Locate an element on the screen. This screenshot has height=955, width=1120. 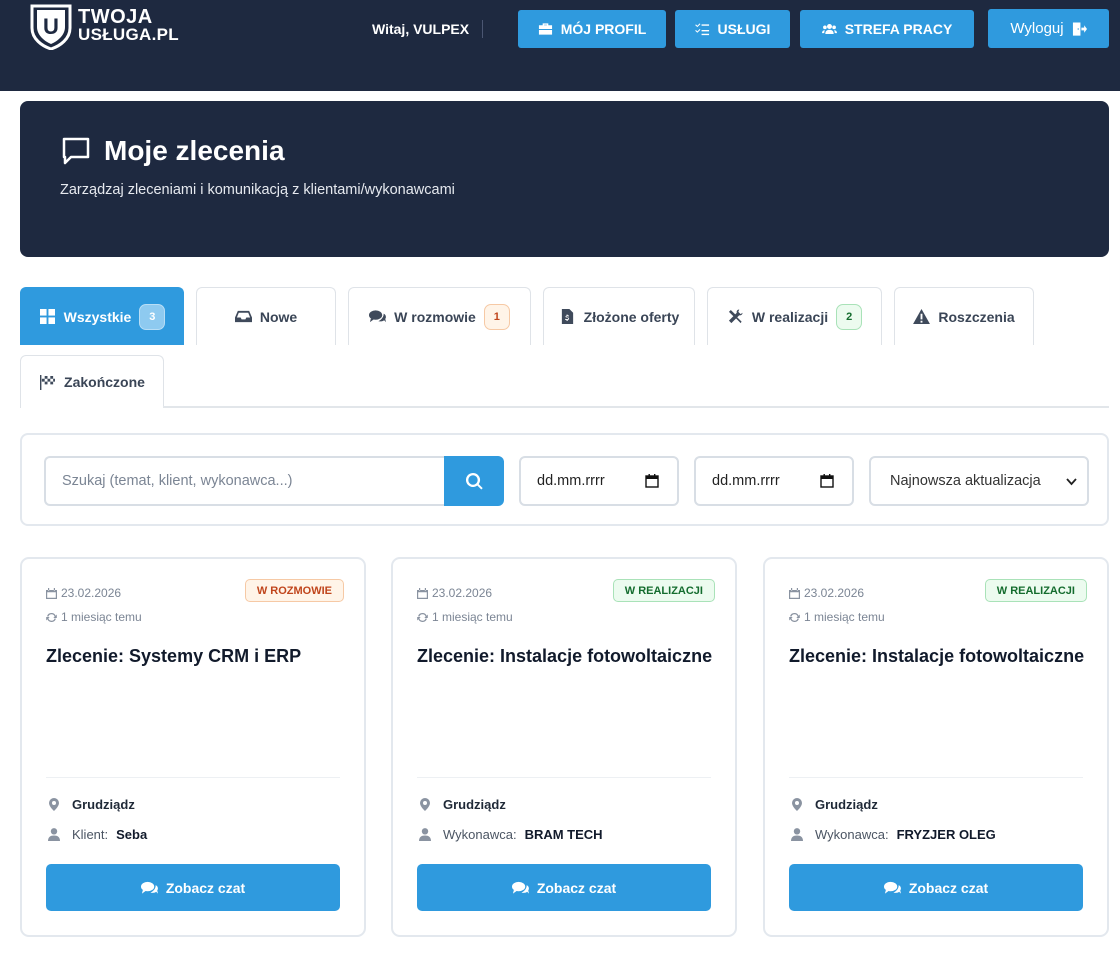
chevron-down-icon is located at coordinates (1071, 482).